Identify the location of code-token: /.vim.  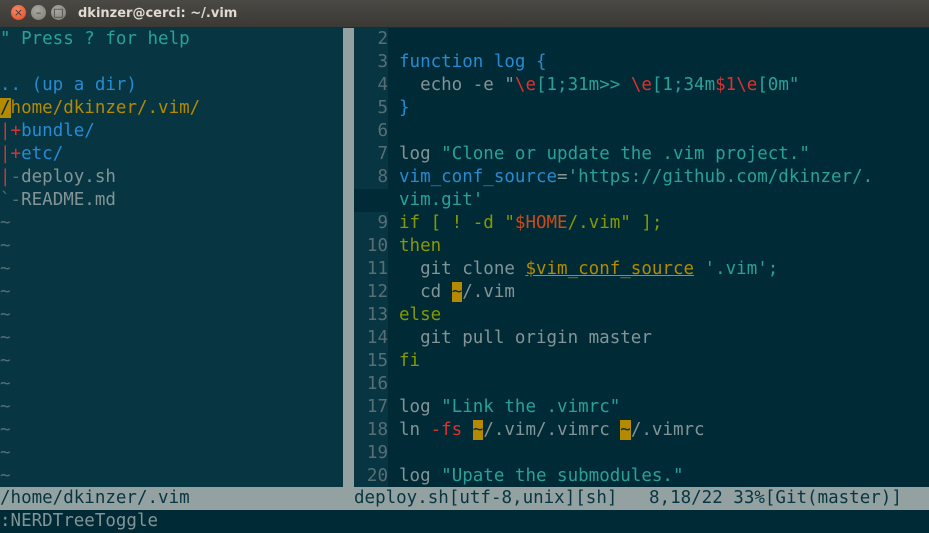
(488, 292).